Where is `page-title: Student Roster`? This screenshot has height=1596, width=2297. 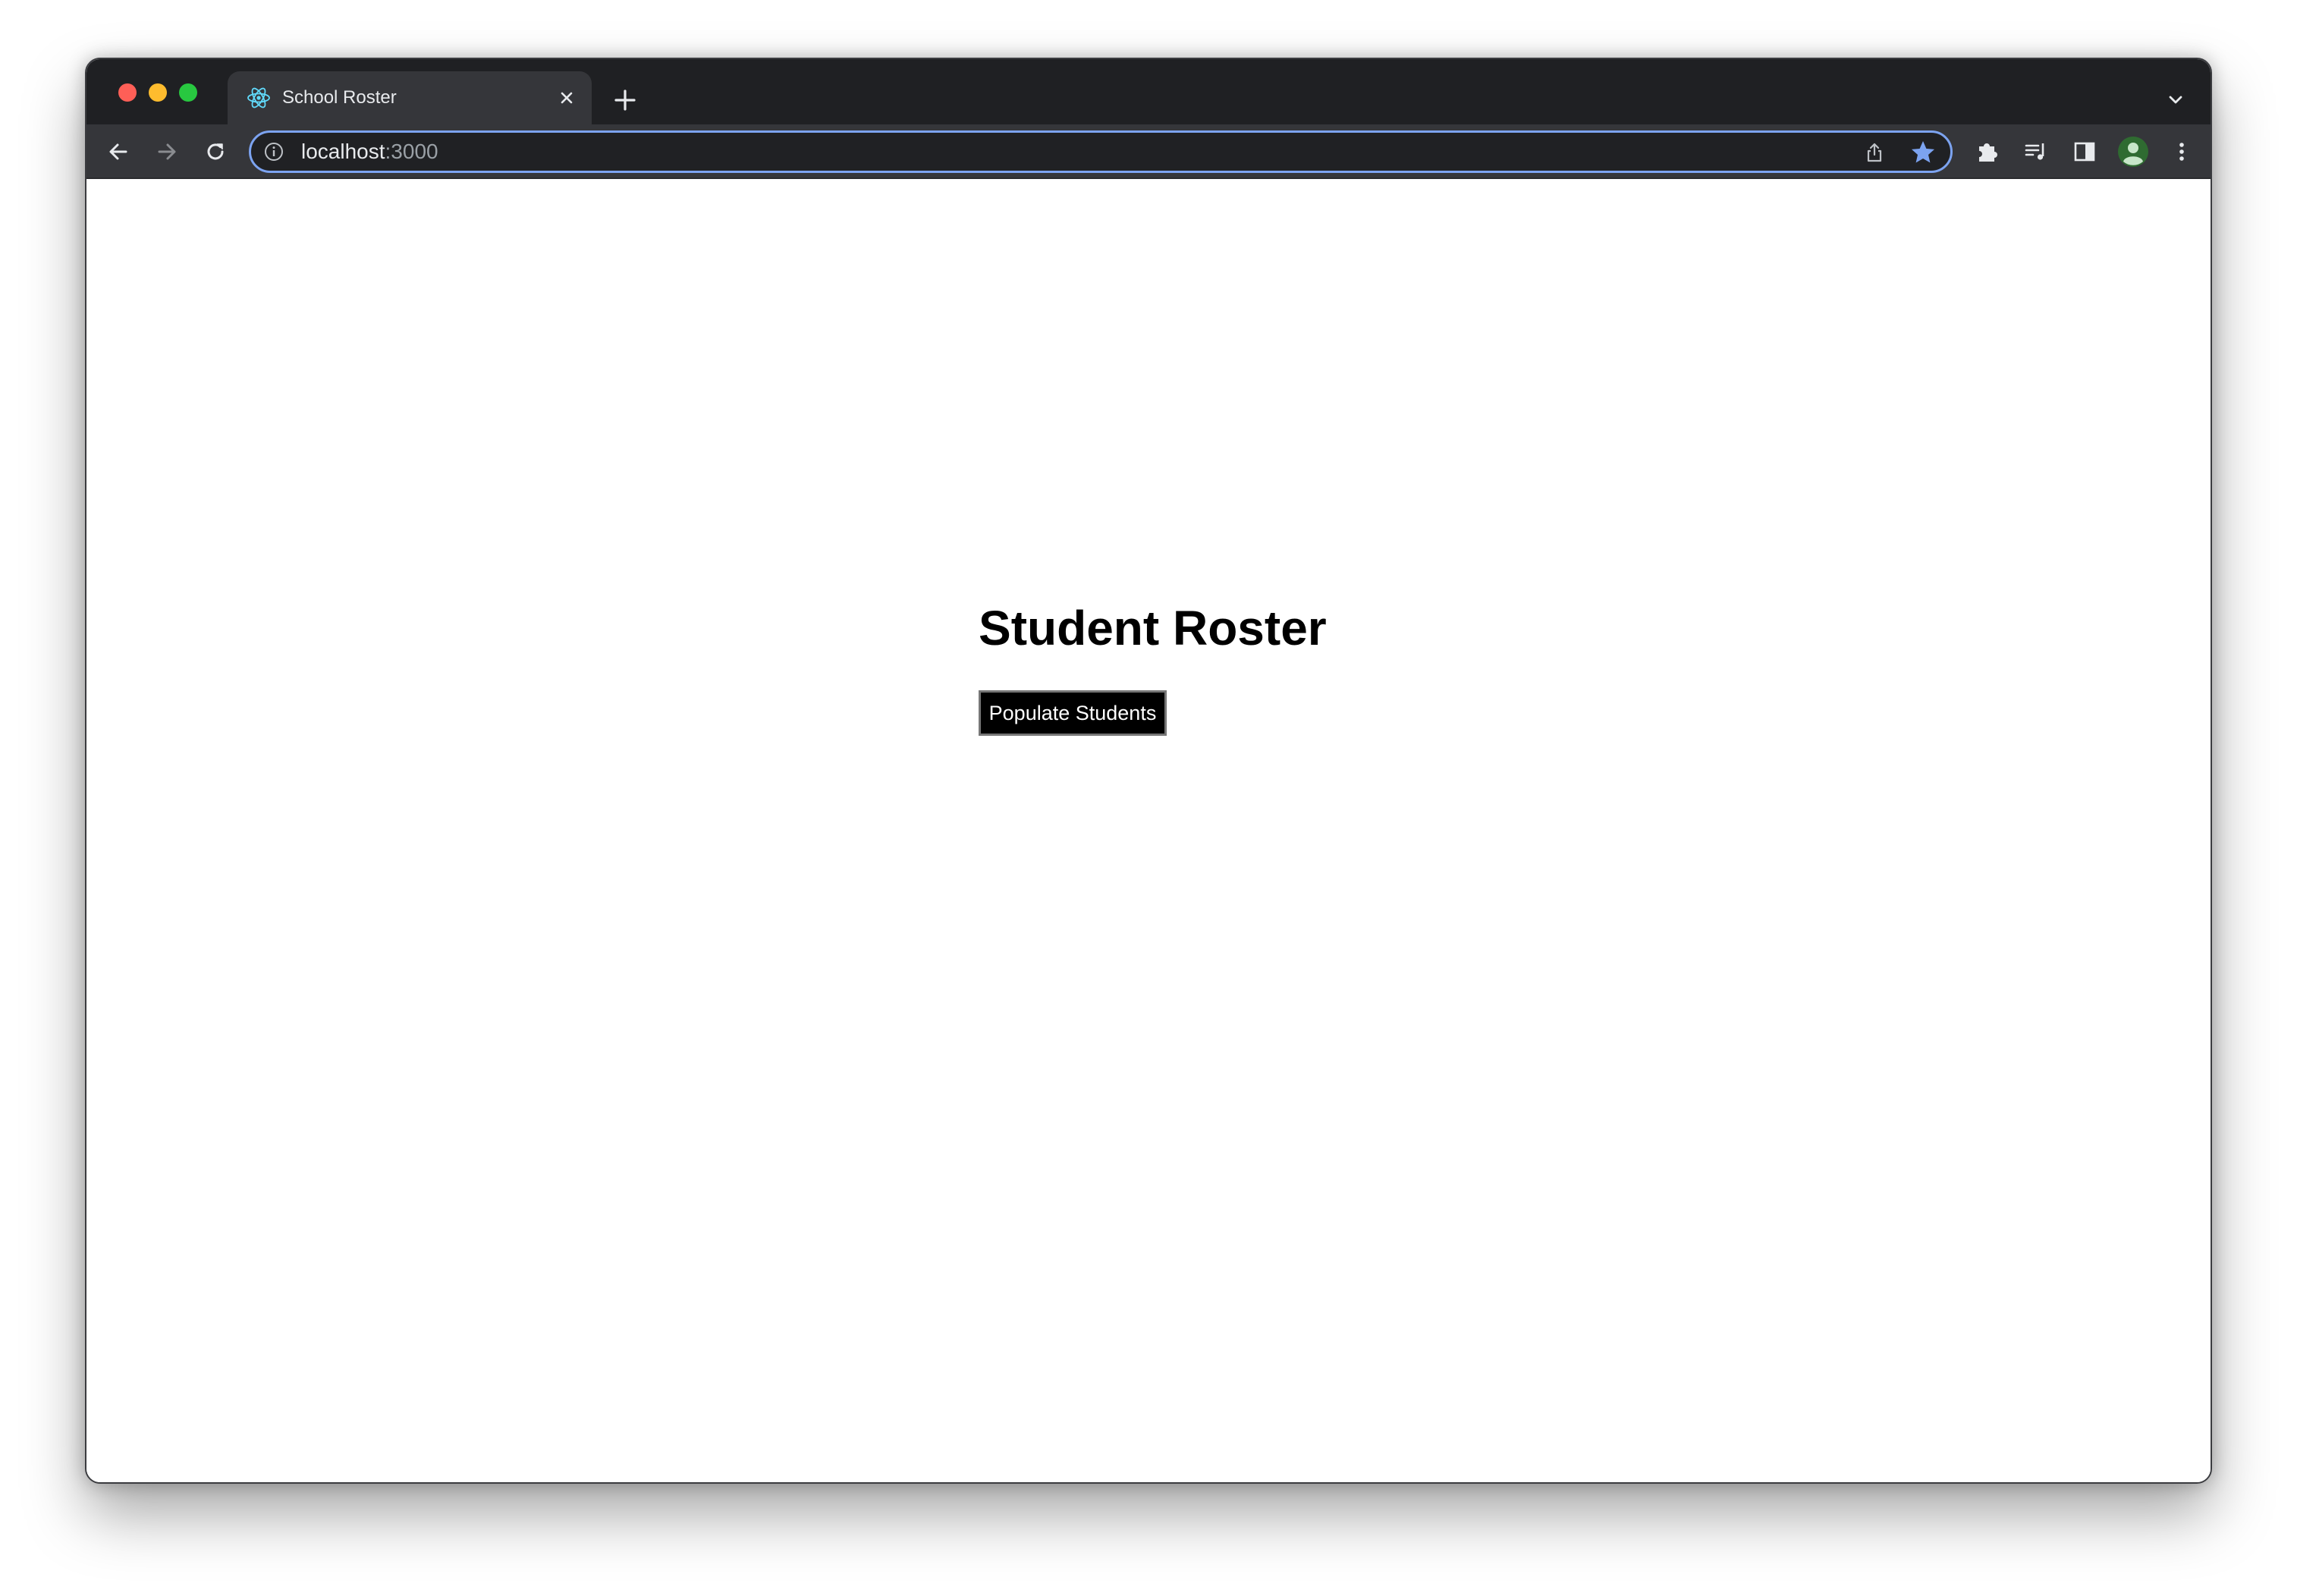 page-title: Student Roster is located at coordinates (1153, 628).